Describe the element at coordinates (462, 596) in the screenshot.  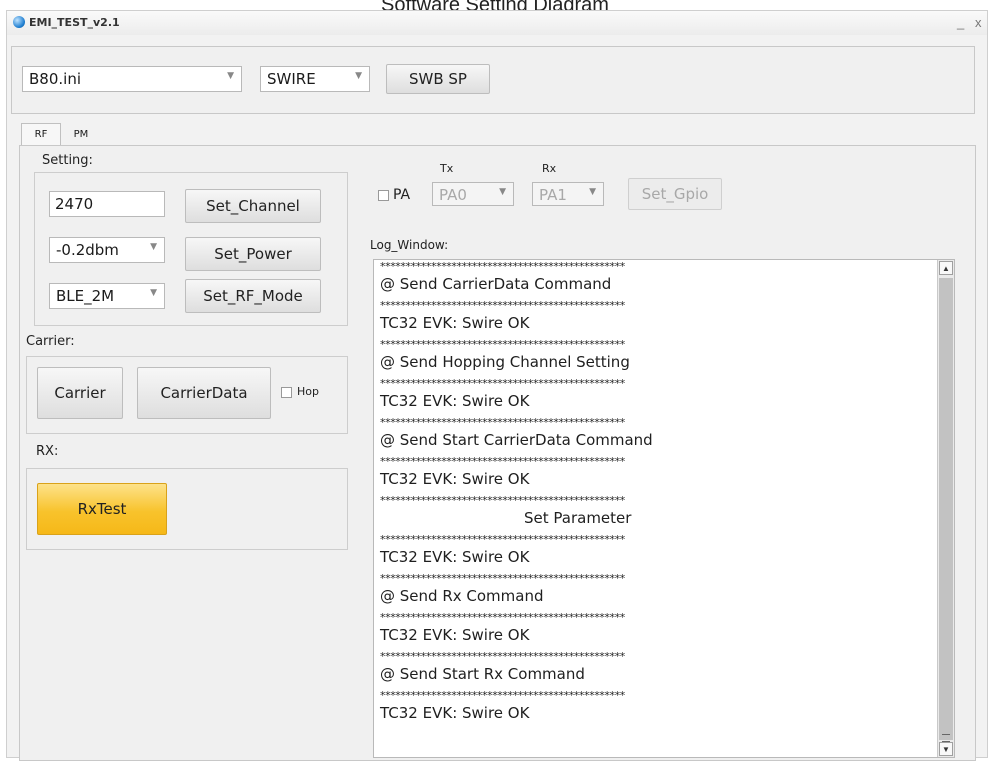
I see `log-entry: @ Send Rx Command` at that location.